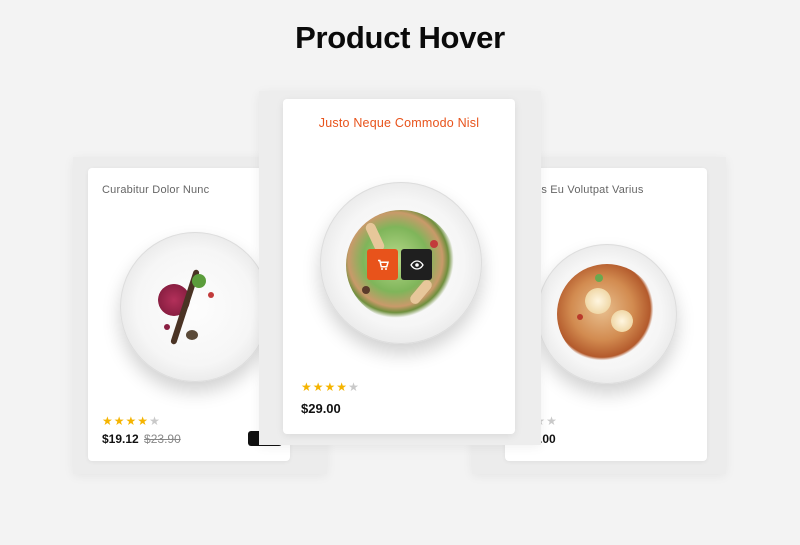  I want to click on current-price: $29.00, so click(321, 408).